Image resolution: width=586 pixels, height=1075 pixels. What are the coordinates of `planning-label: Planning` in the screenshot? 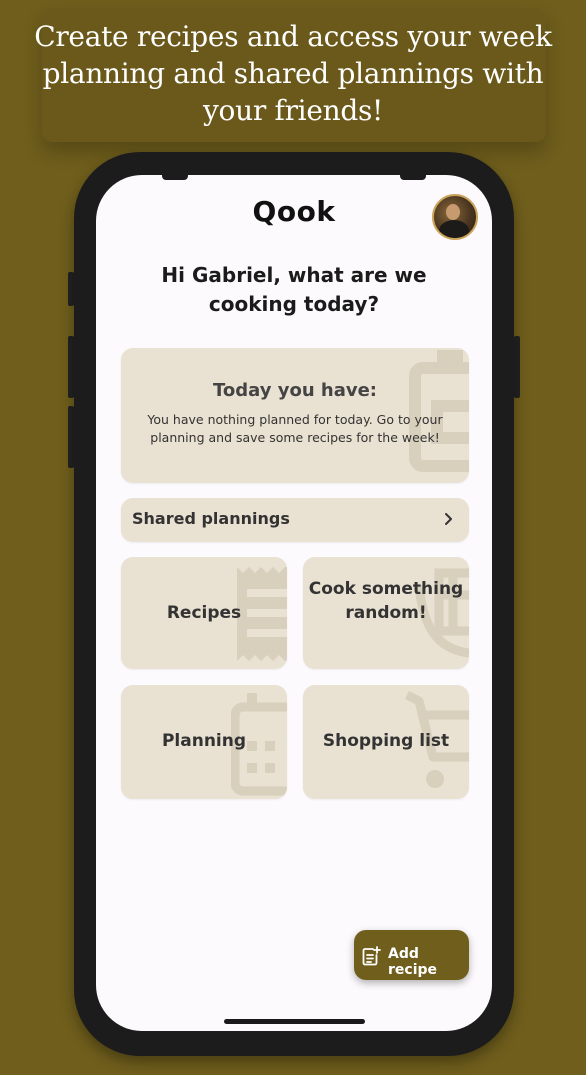 It's located at (204, 741).